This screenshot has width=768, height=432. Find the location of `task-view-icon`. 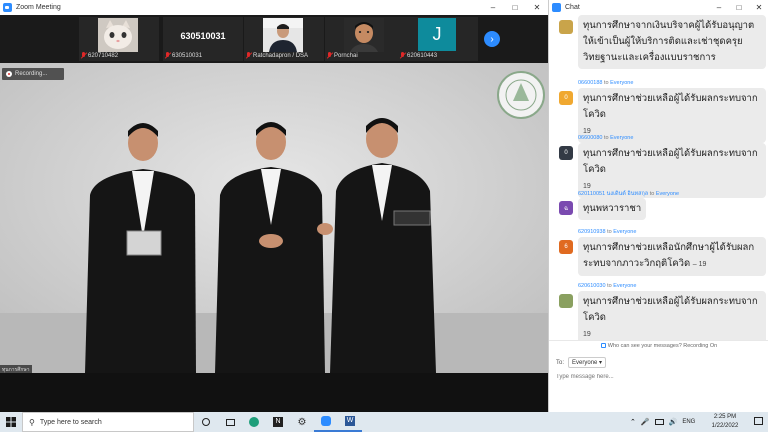

task-view-icon is located at coordinates (230, 422).